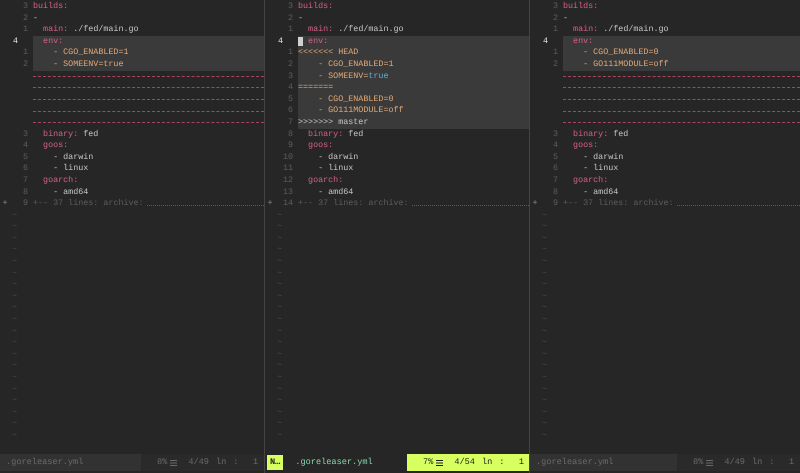 The width and height of the screenshot is (800, 473). What do you see at coordinates (328, 53) in the screenshot?
I see `code-text: <<<<<<< HEAD` at bounding box center [328, 53].